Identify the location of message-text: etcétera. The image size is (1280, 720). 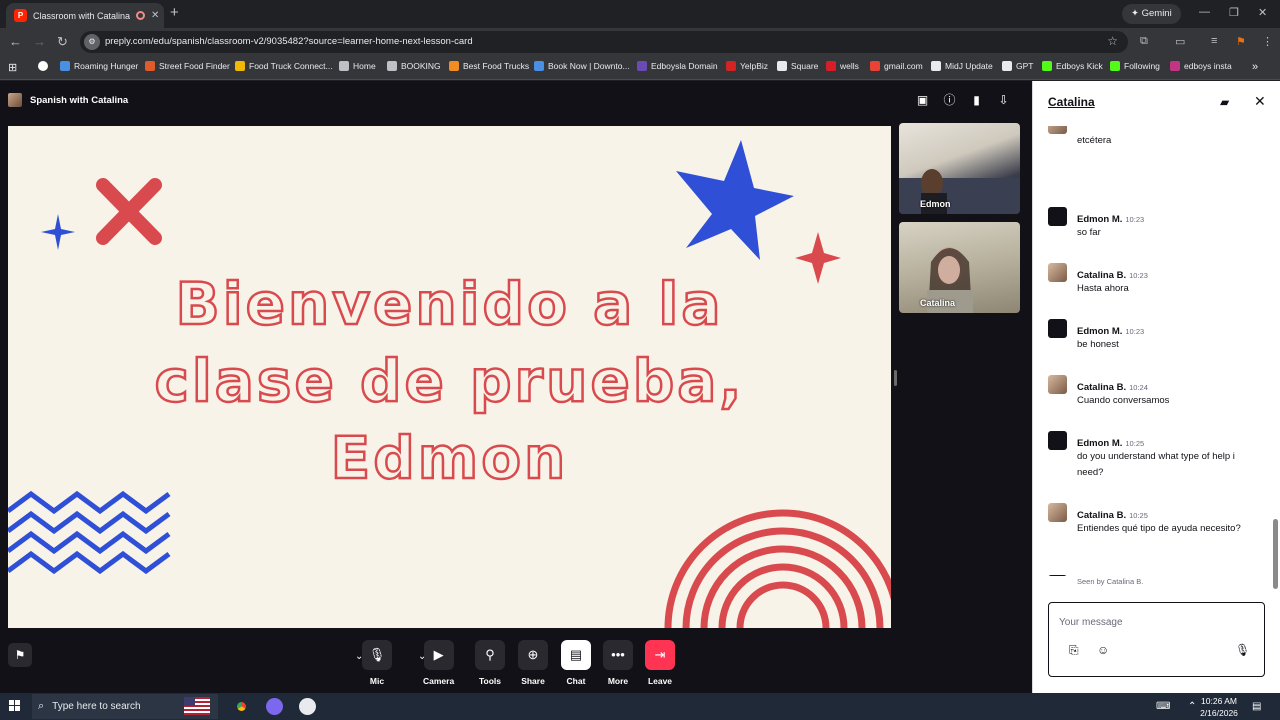
(1094, 140).